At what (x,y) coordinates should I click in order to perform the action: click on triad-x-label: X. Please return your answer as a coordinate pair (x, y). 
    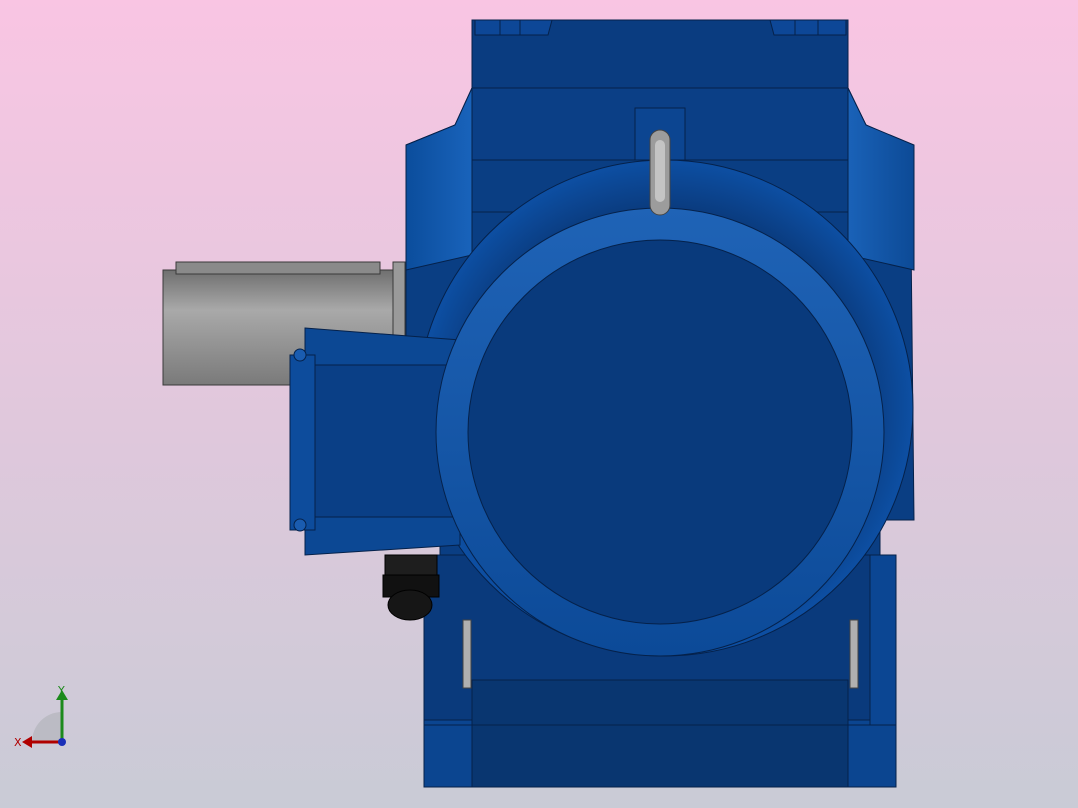
    Looking at the image, I should click on (18, 742).